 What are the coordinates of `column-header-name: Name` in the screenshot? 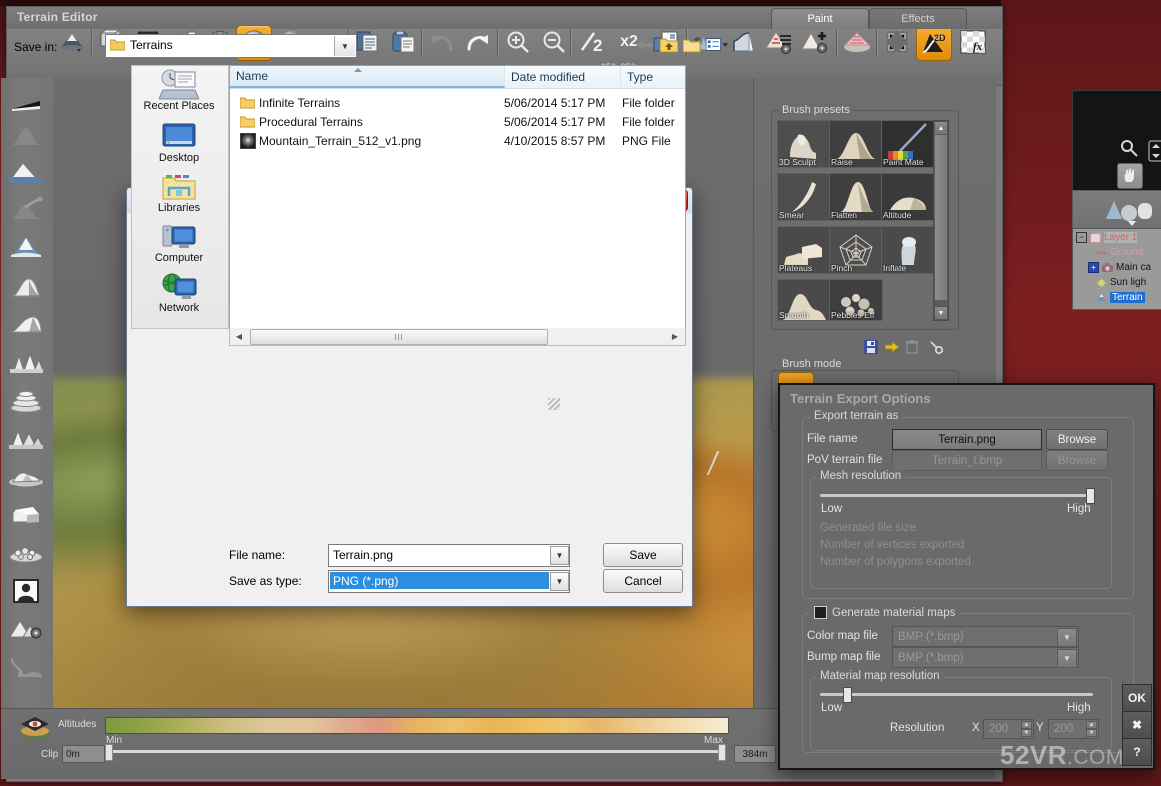 It's located at (367, 77).